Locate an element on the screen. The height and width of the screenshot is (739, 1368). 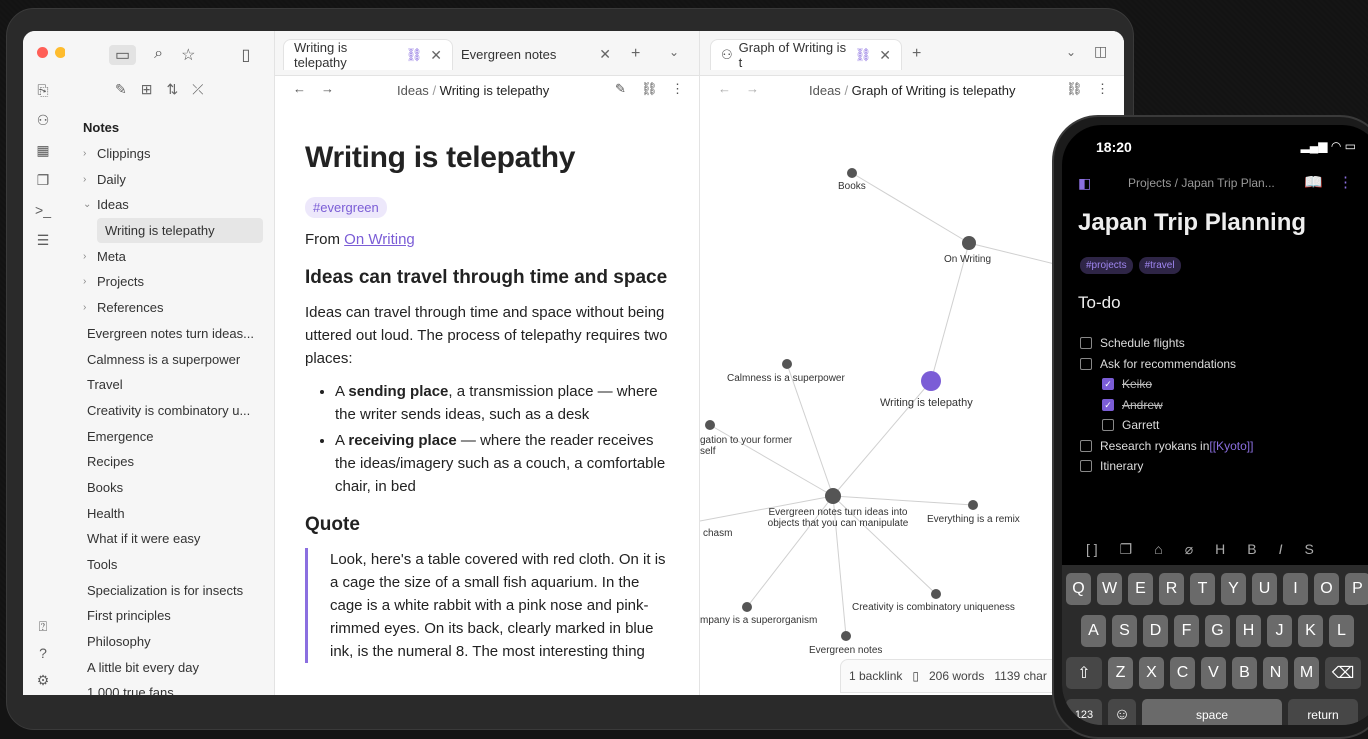
folder-item: › Meta is located at coordinates (178, 256).